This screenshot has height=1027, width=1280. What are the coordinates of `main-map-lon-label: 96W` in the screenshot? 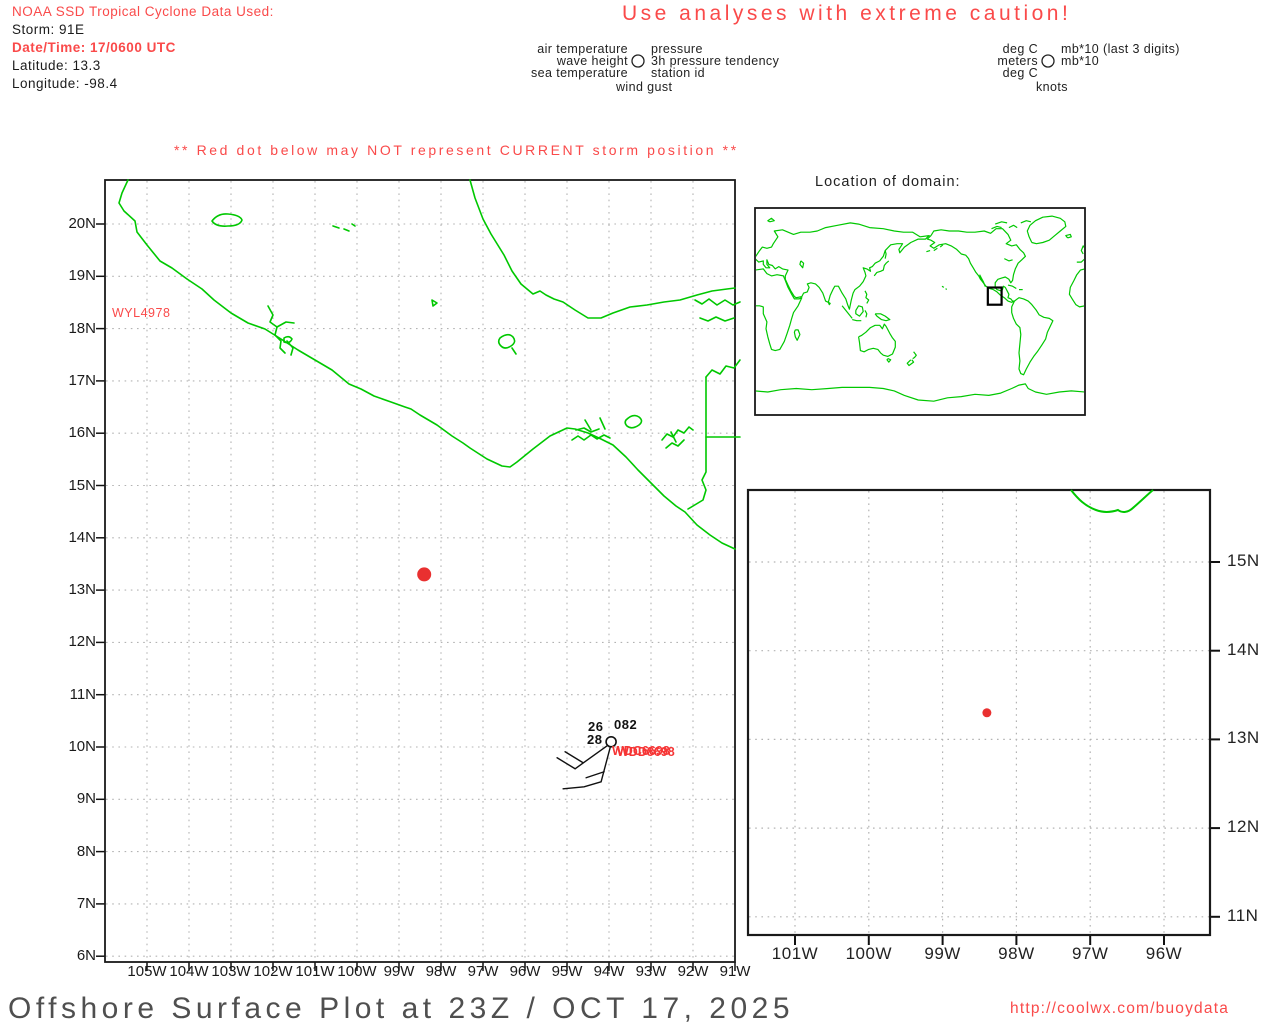 It's located at (525, 971).